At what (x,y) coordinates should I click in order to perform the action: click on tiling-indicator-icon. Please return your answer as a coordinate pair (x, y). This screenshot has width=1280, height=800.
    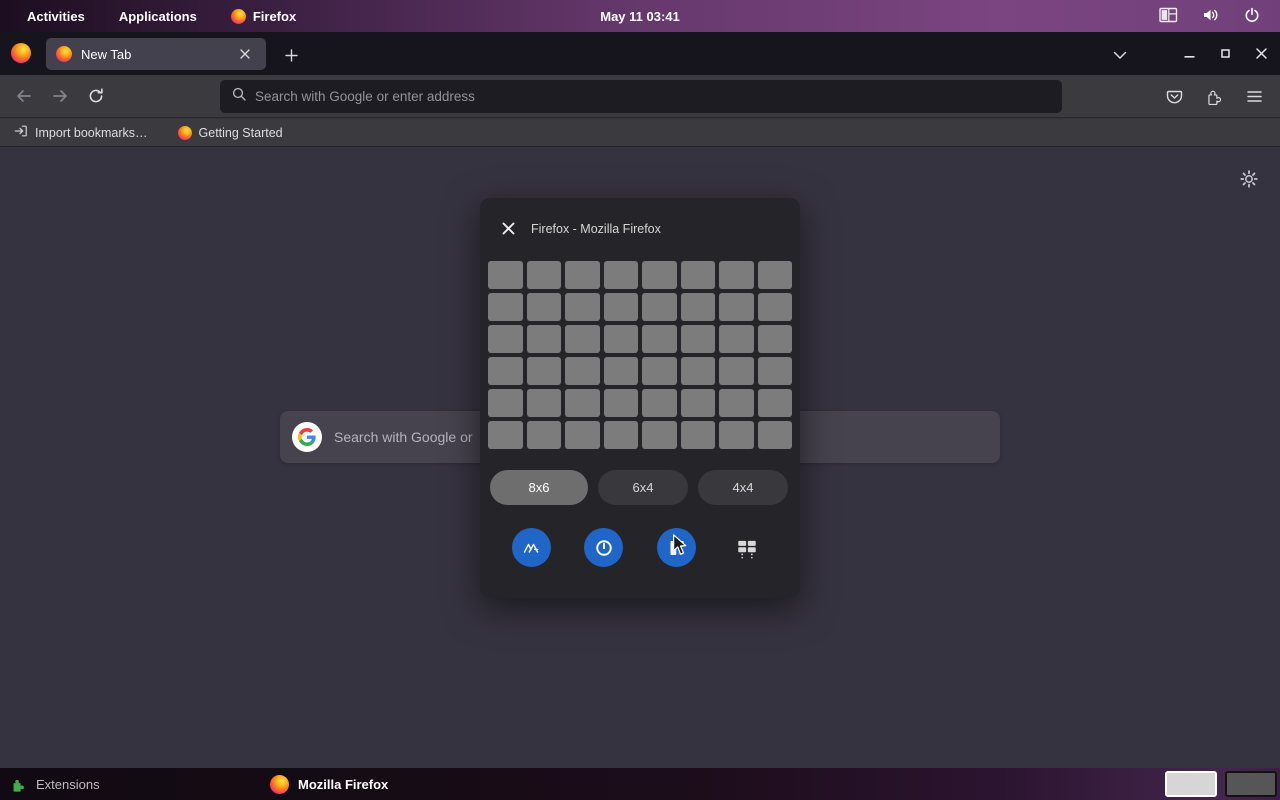
    Looking at the image, I should click on (1168, 16).